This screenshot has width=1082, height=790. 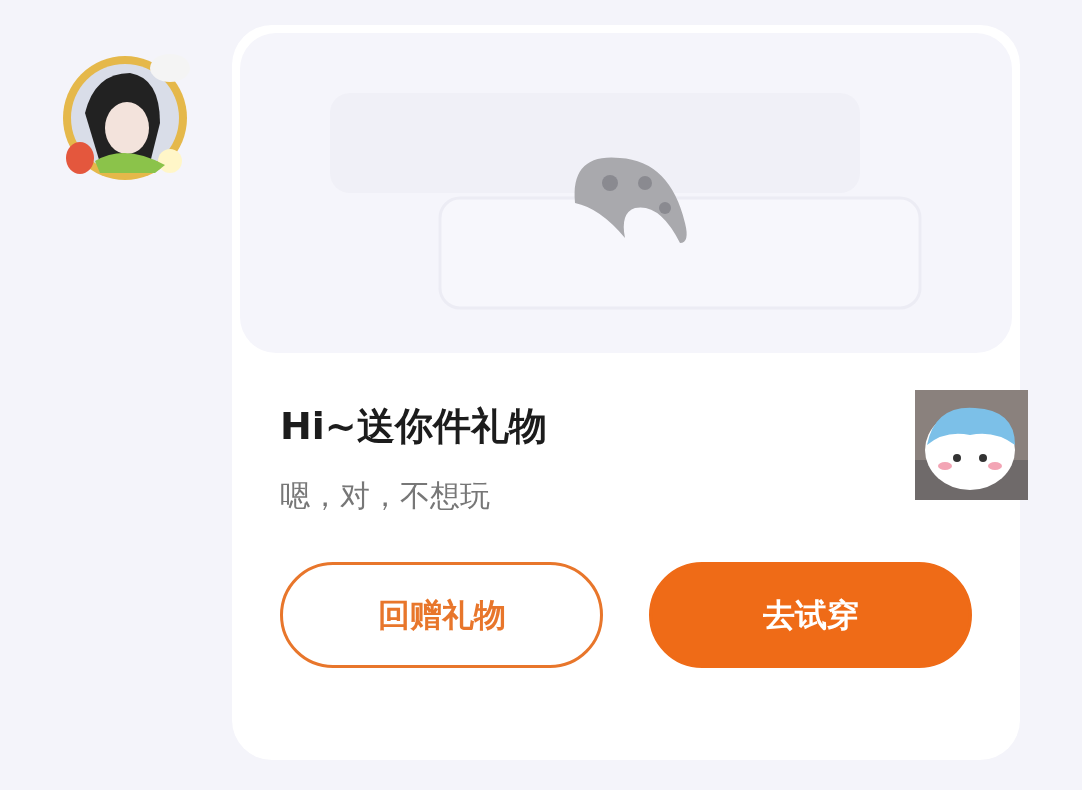 I want to click on action-button: 去试穿, so click(x=810, y=615).